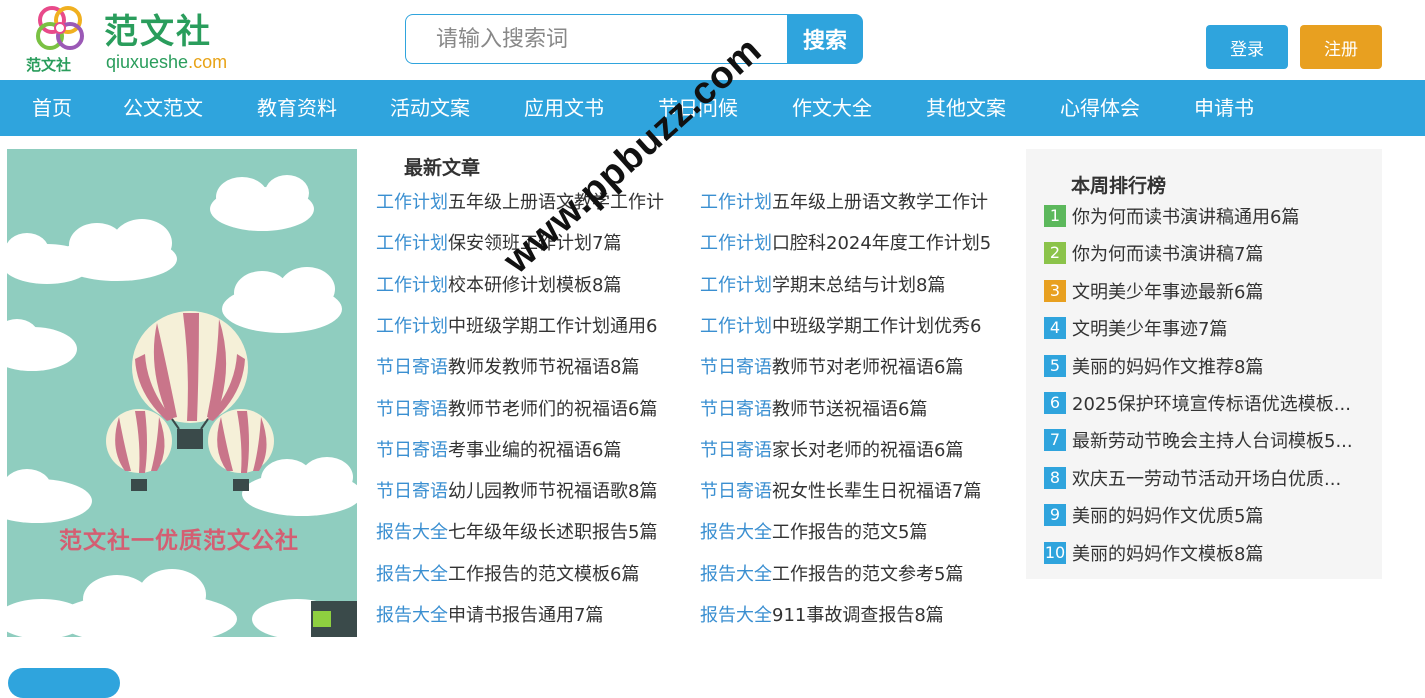 The height and width of the screenshot is (698, 1425). What do you see at coordinates (858, 615) in the screenshot?
I see `article-title: 911事故调查报告8篇` at bounding box center [858, 615].